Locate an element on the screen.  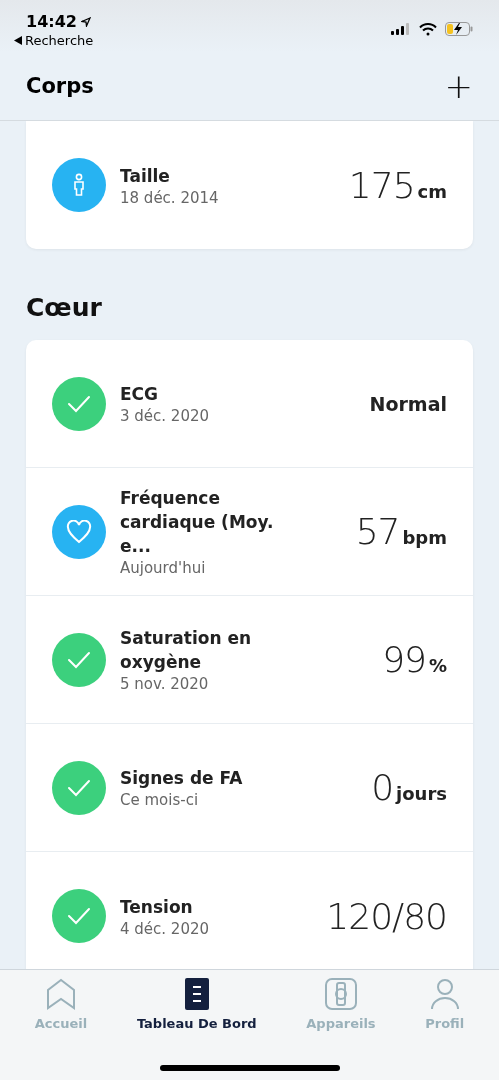
signal-icon is located at coordinates (401, 29).